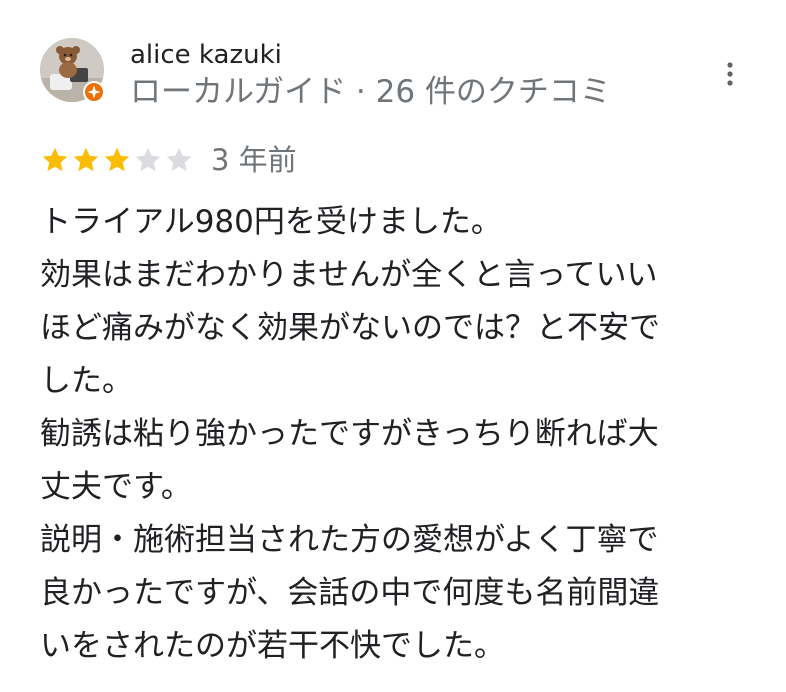 The height and width of the screenshot is (692, 786). I want to click on review-text-line: 良かったですが、会話の中で何度も名前間違, so click(350, 593).